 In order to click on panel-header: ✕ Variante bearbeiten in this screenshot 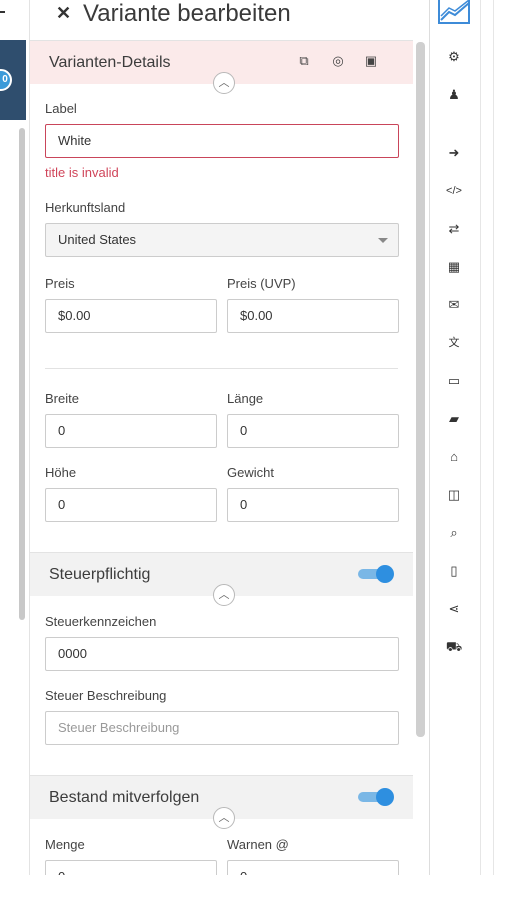, I will do `click(229, 19)`.